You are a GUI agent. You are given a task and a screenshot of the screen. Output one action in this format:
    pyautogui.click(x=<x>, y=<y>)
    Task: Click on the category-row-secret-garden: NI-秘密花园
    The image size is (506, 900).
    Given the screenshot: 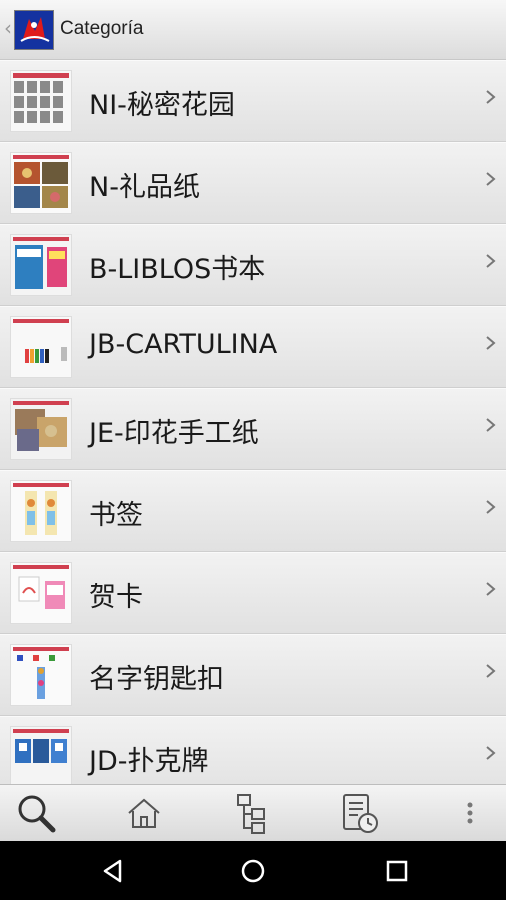 What is the action you would take?
    pyautogui.click(x=253, y=101)
    